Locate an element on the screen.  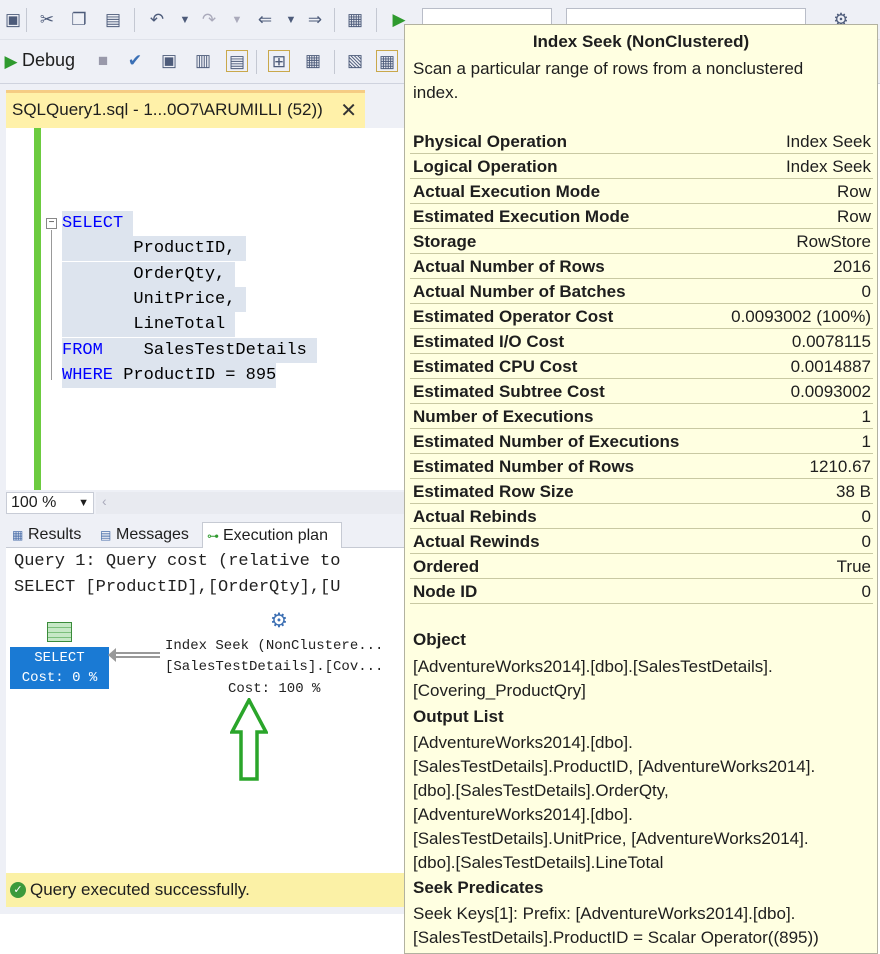
tab-messages: ▤ Messages is located at coordinates (148, 535).